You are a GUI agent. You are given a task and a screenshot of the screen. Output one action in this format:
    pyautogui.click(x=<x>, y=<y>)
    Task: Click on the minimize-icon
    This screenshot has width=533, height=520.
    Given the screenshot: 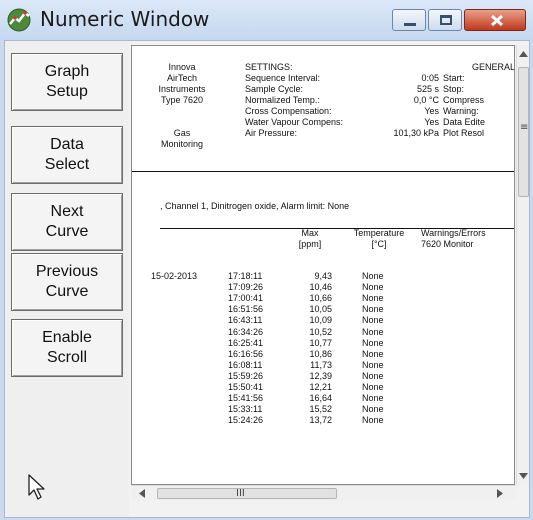 What is the action you would take?
    pyautogui.click(x=410, y=24)
    